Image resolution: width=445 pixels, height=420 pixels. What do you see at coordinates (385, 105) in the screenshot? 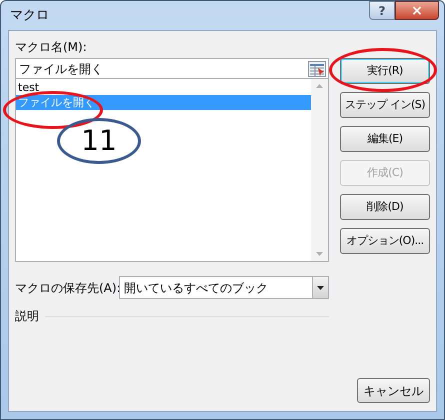
I see `dialog-button: ステップ イン(S)` at bounding box center [385, 105].